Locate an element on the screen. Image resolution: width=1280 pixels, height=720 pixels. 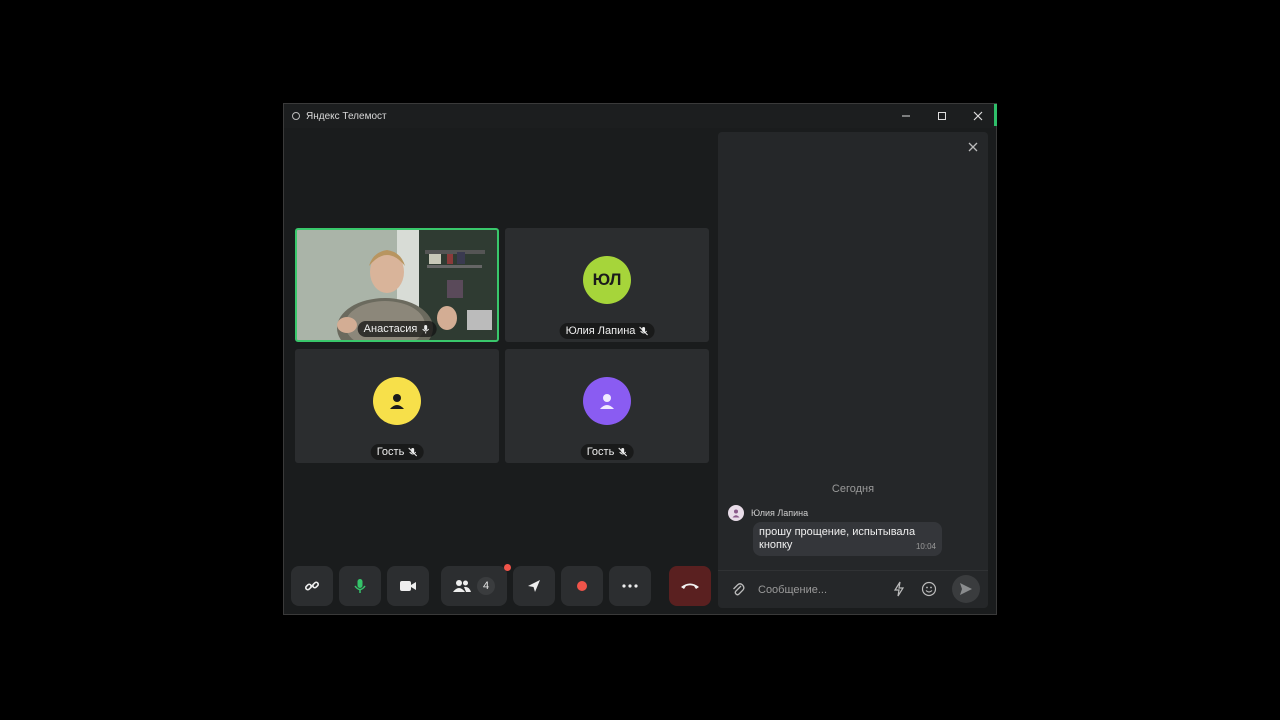
avatar: ЮЛ is located at coordinates (607, 280).